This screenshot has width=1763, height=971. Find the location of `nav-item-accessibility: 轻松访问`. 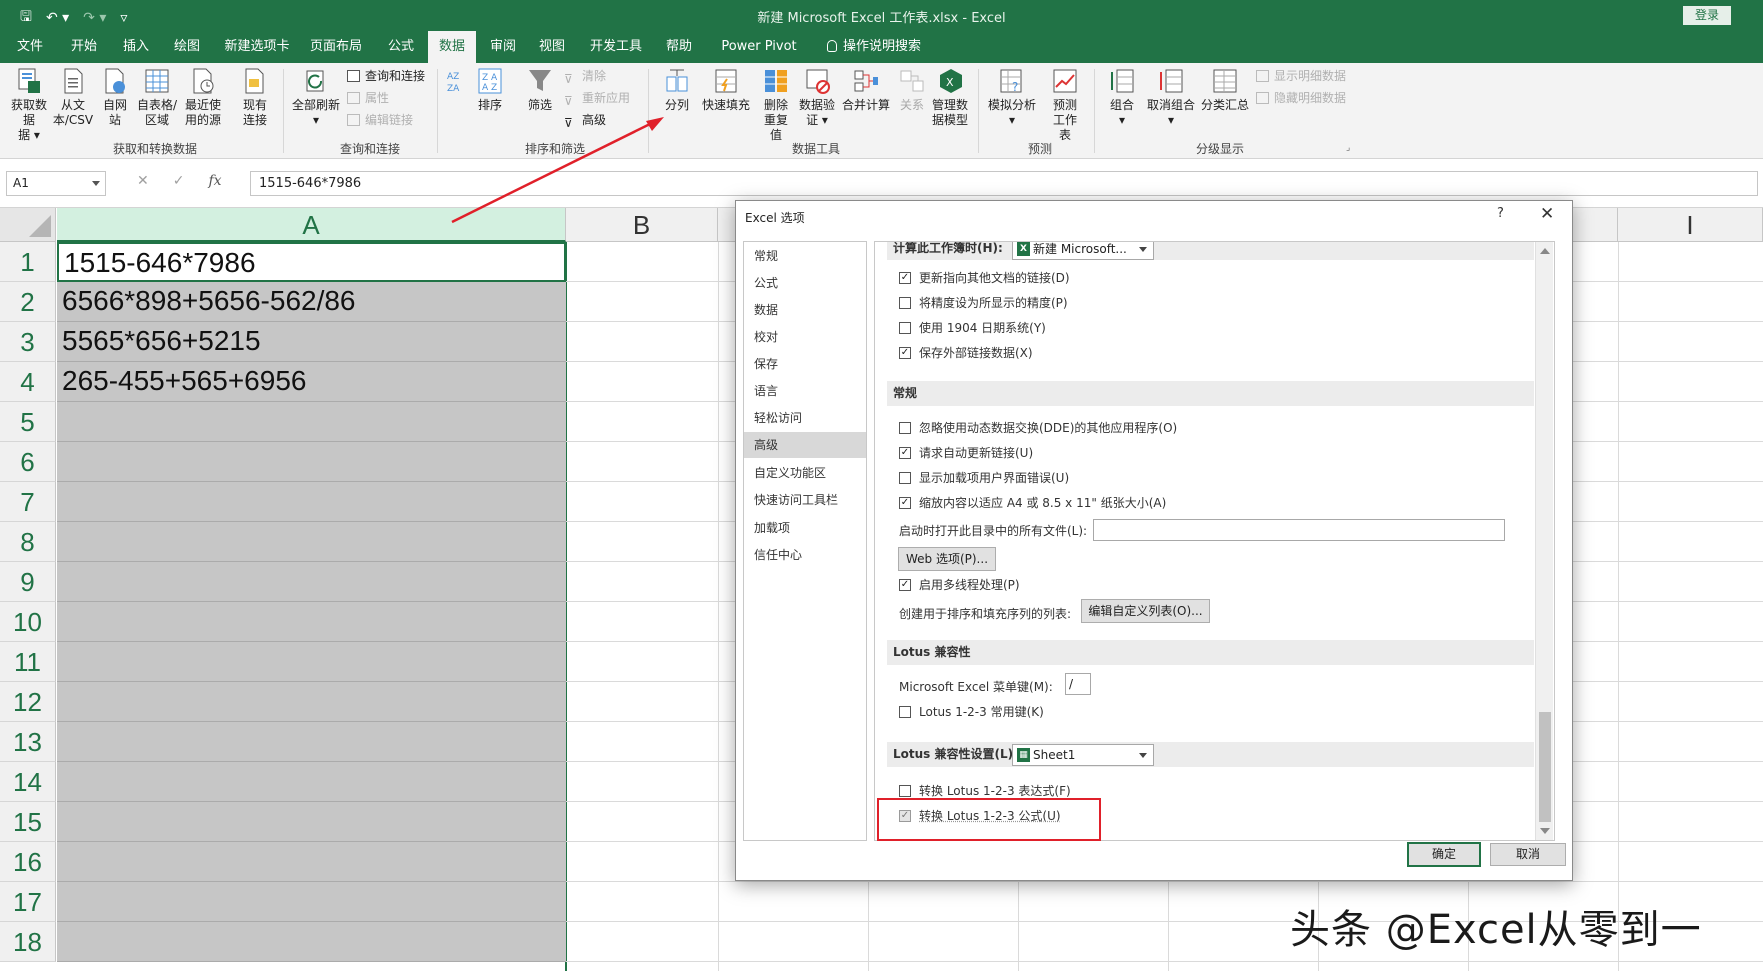

nav-item-accessibility: 轻松访问 is located at coordinates (805, 418).